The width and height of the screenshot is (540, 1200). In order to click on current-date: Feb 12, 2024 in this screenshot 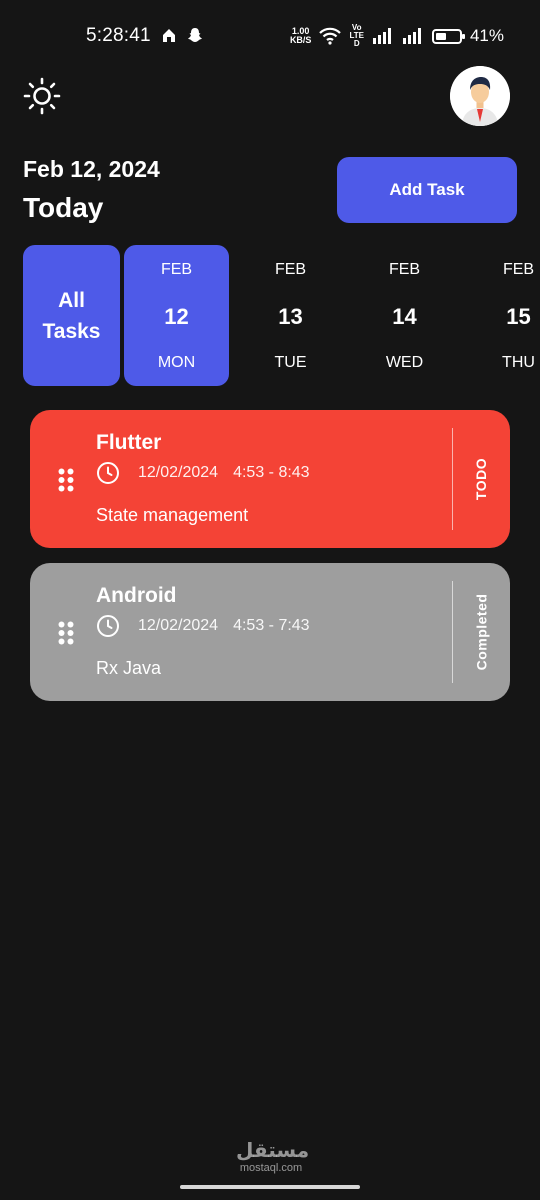, I will do `click(91, 169)`.